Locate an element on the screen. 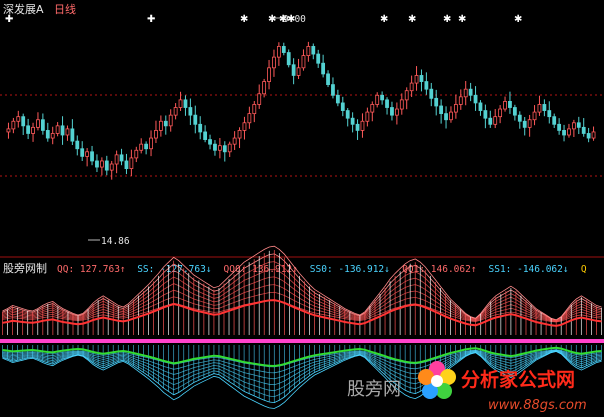 This screenshot has width=604, height=417. period-label: 日线 is located at coordinates (65, 9).